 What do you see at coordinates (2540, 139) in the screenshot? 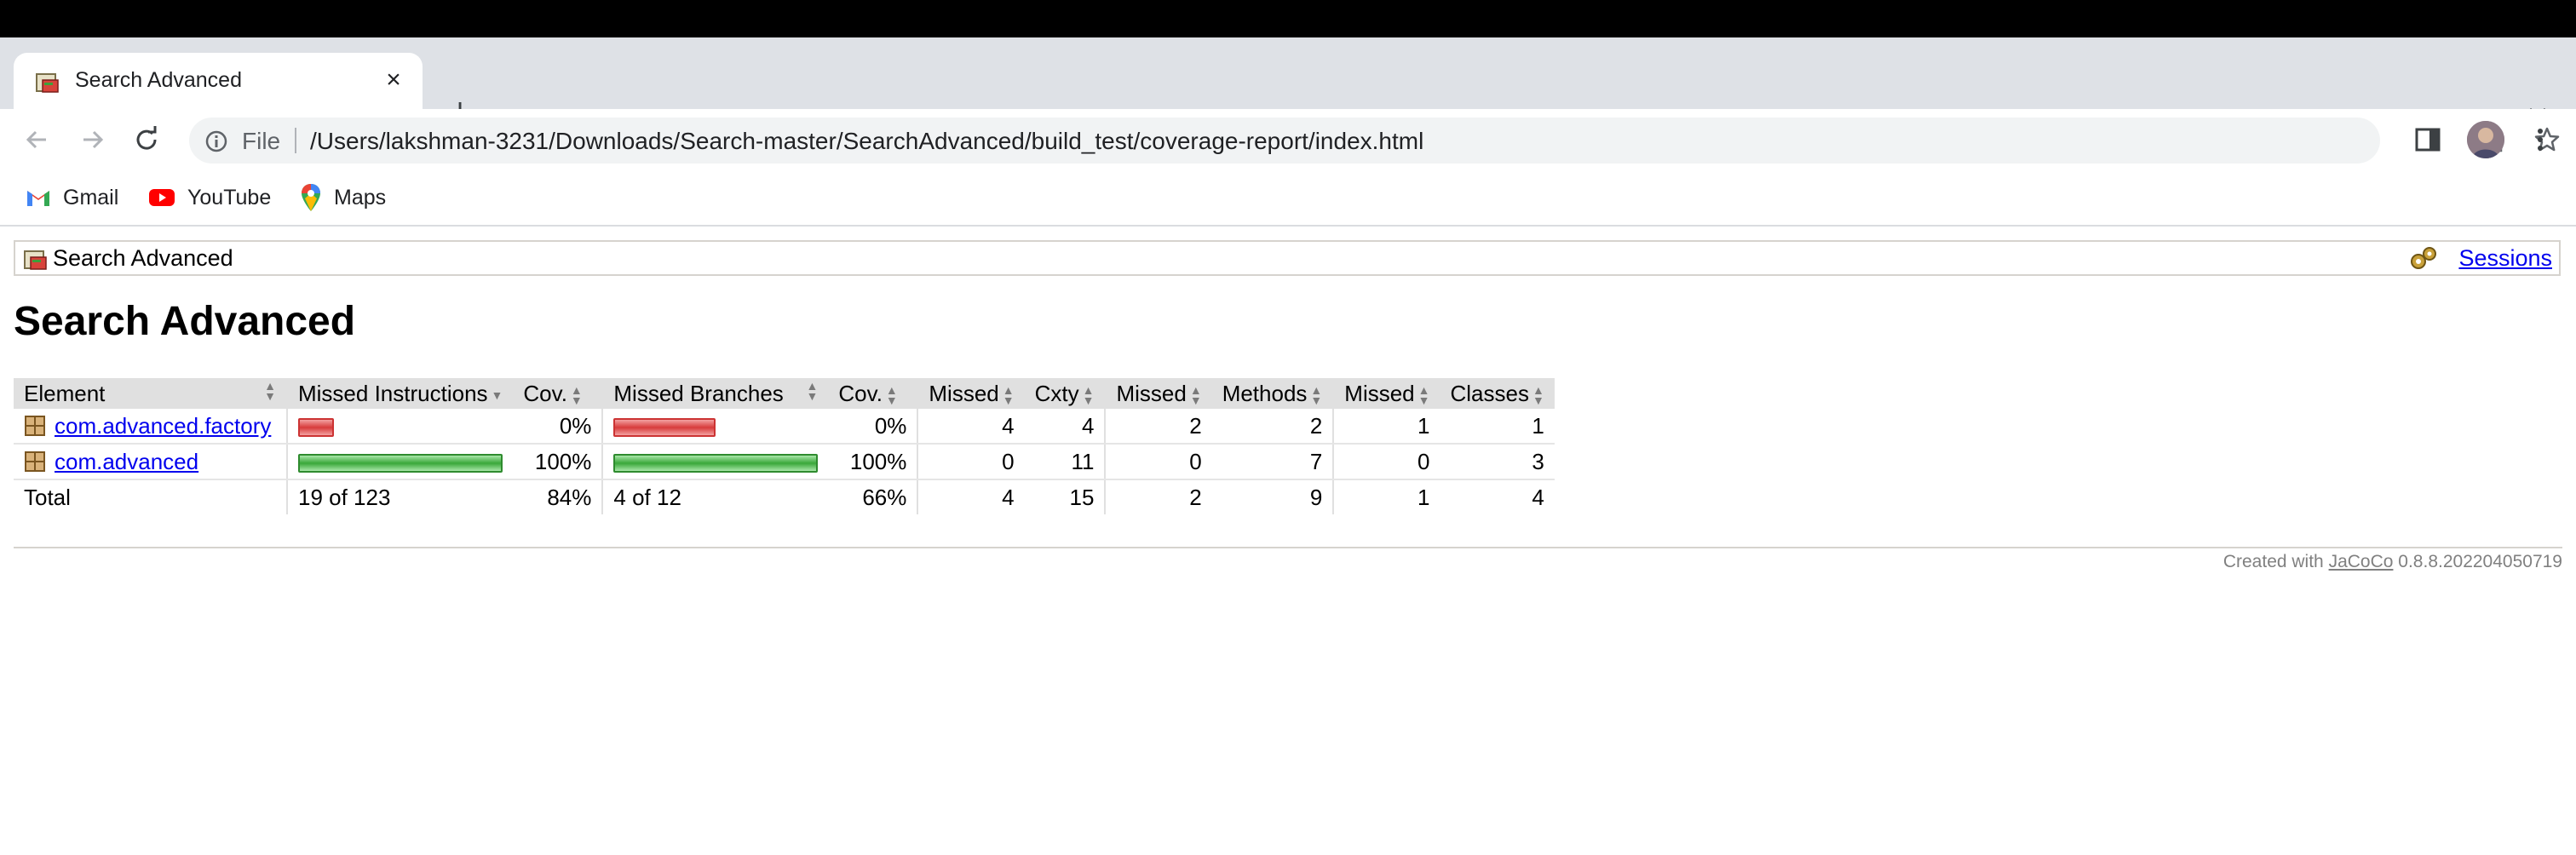
I see `menu-icon` at bounding box center [2540, 139].